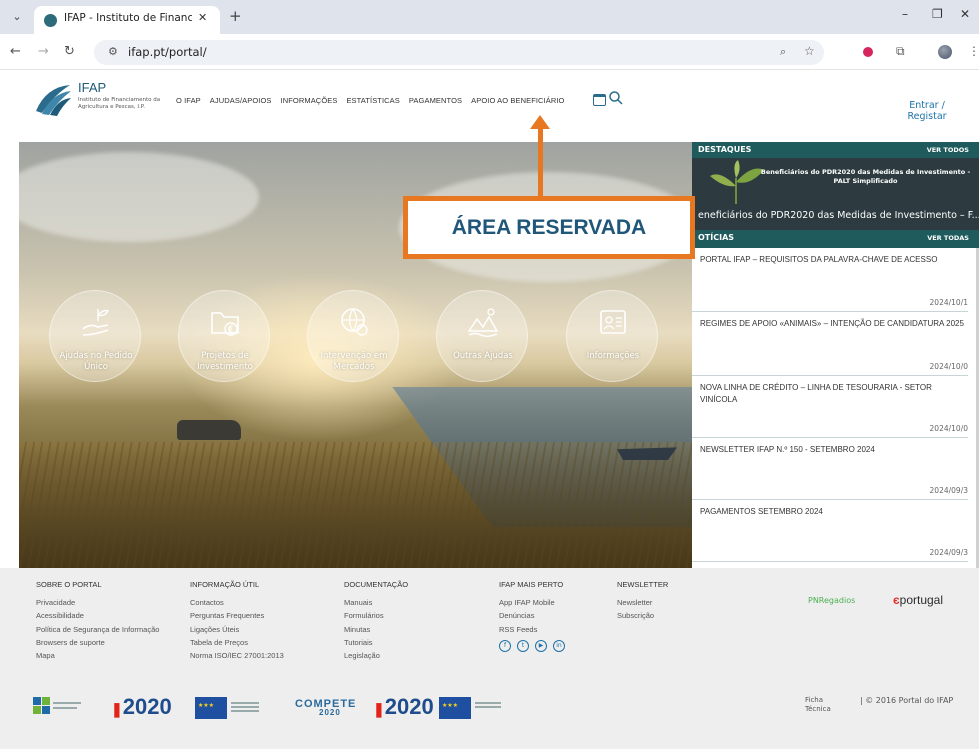 This screenshot has height=749, width=979. I want to click on footer-link: Tutoriais, so click(376, 642).